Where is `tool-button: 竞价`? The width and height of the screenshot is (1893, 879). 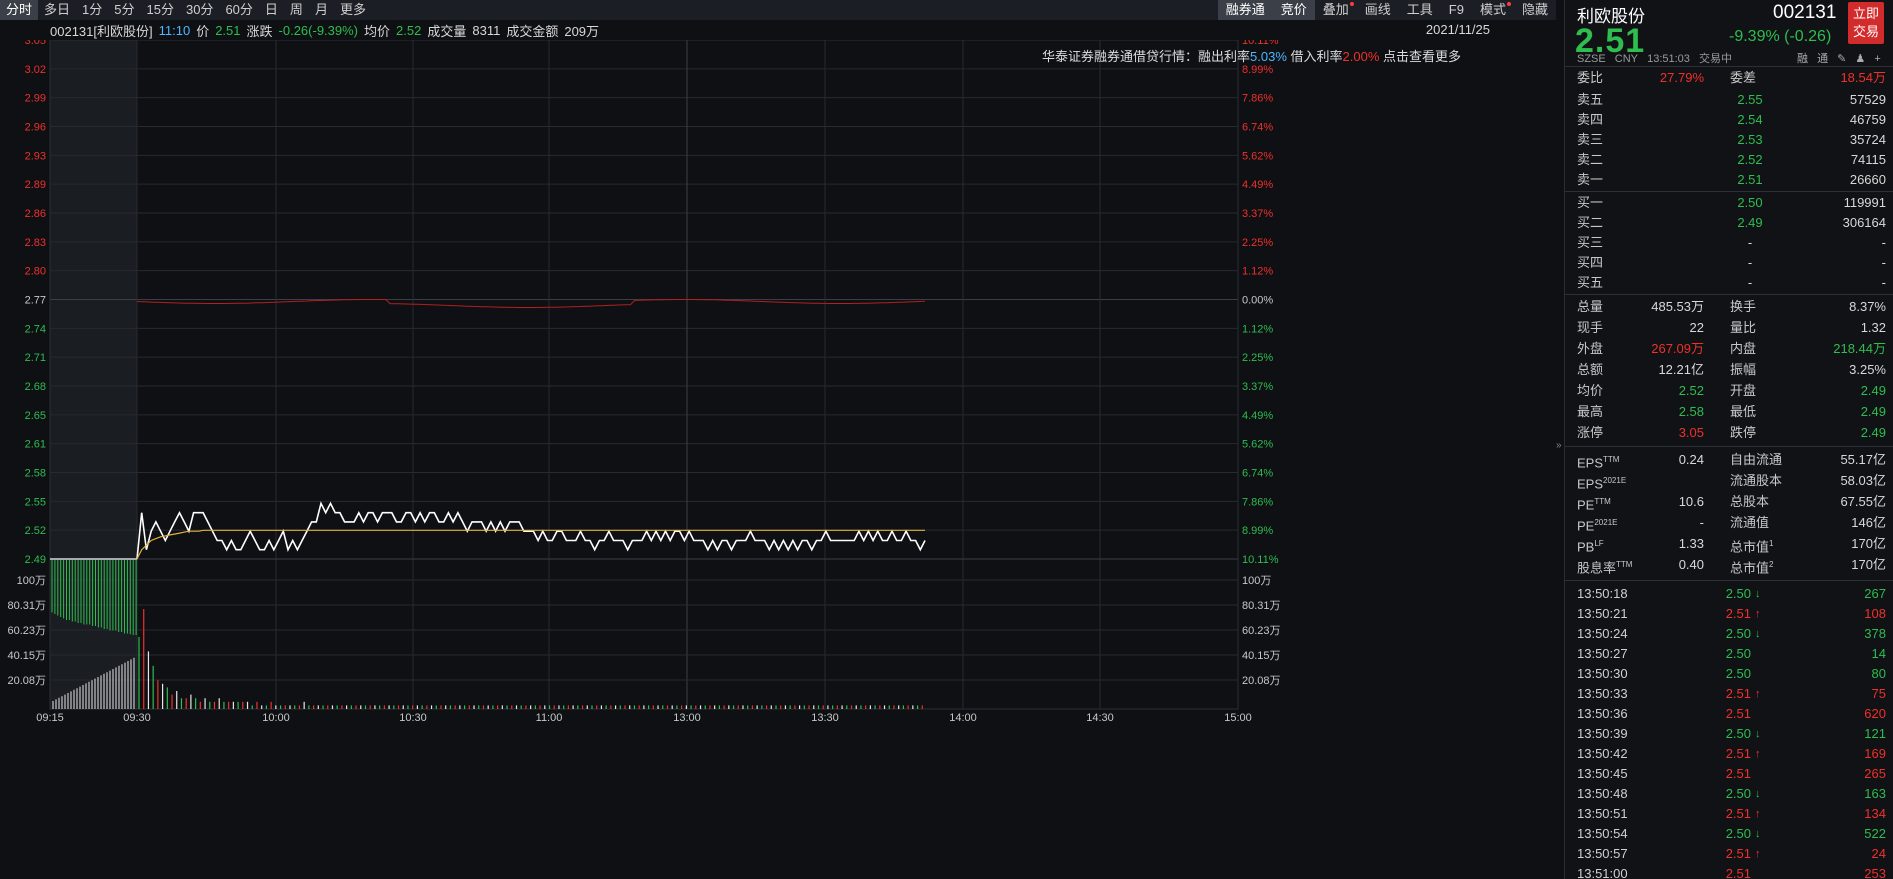 tool-button: 竞价 is located at coordinates (1293, 10).